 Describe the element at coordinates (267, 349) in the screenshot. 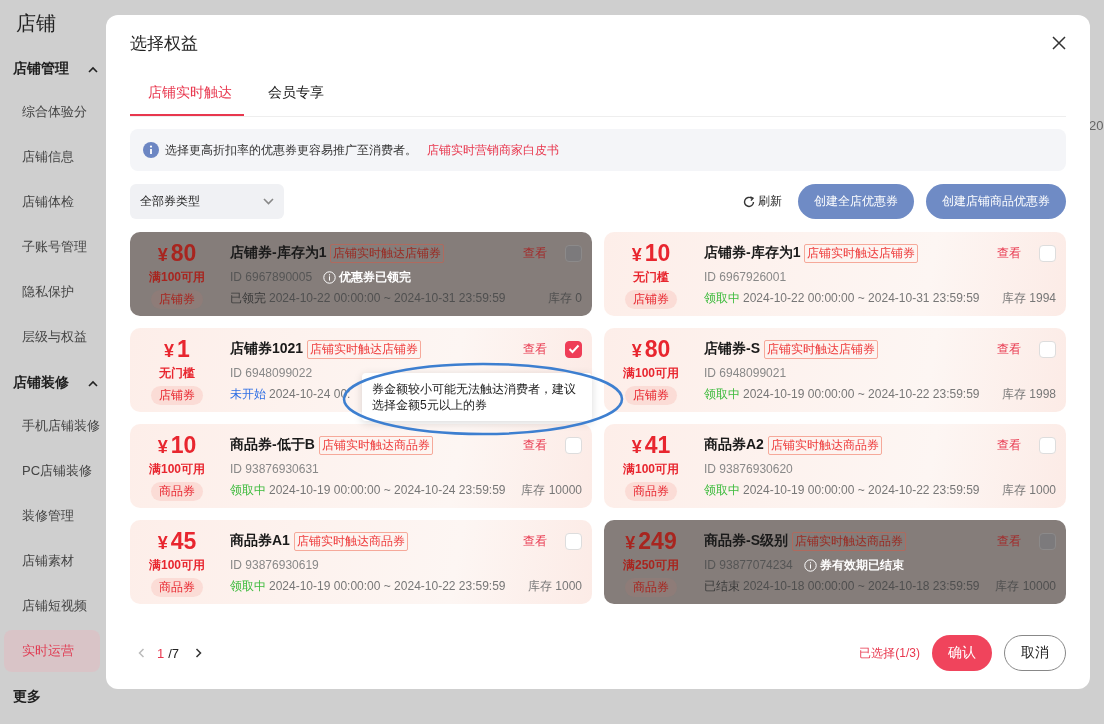

I see `coupon-name: 店铺券1021` at that location.